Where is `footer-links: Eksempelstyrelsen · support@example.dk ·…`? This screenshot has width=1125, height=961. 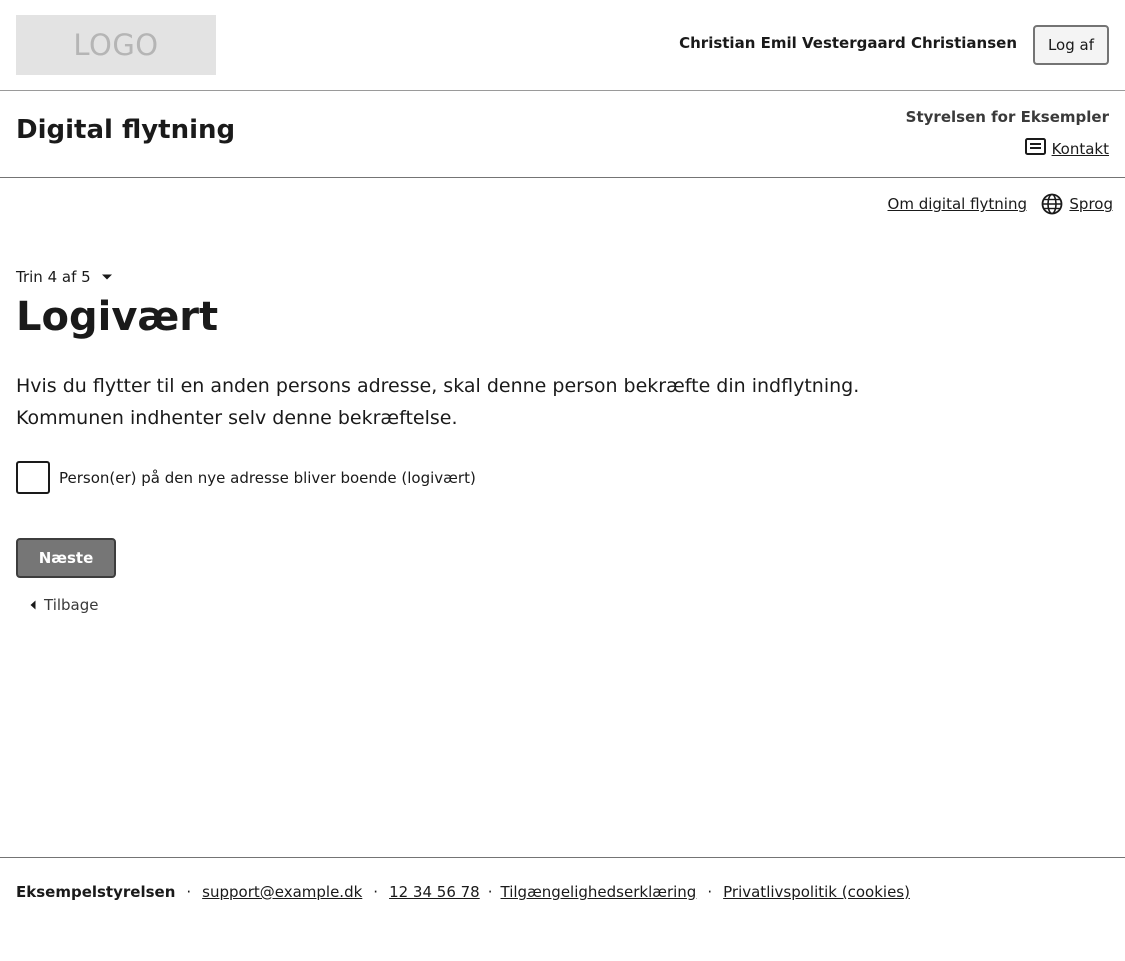 footer-links: Eksempelstyrelsen · support@example.dk ·… is located at coordinates (463, 892).